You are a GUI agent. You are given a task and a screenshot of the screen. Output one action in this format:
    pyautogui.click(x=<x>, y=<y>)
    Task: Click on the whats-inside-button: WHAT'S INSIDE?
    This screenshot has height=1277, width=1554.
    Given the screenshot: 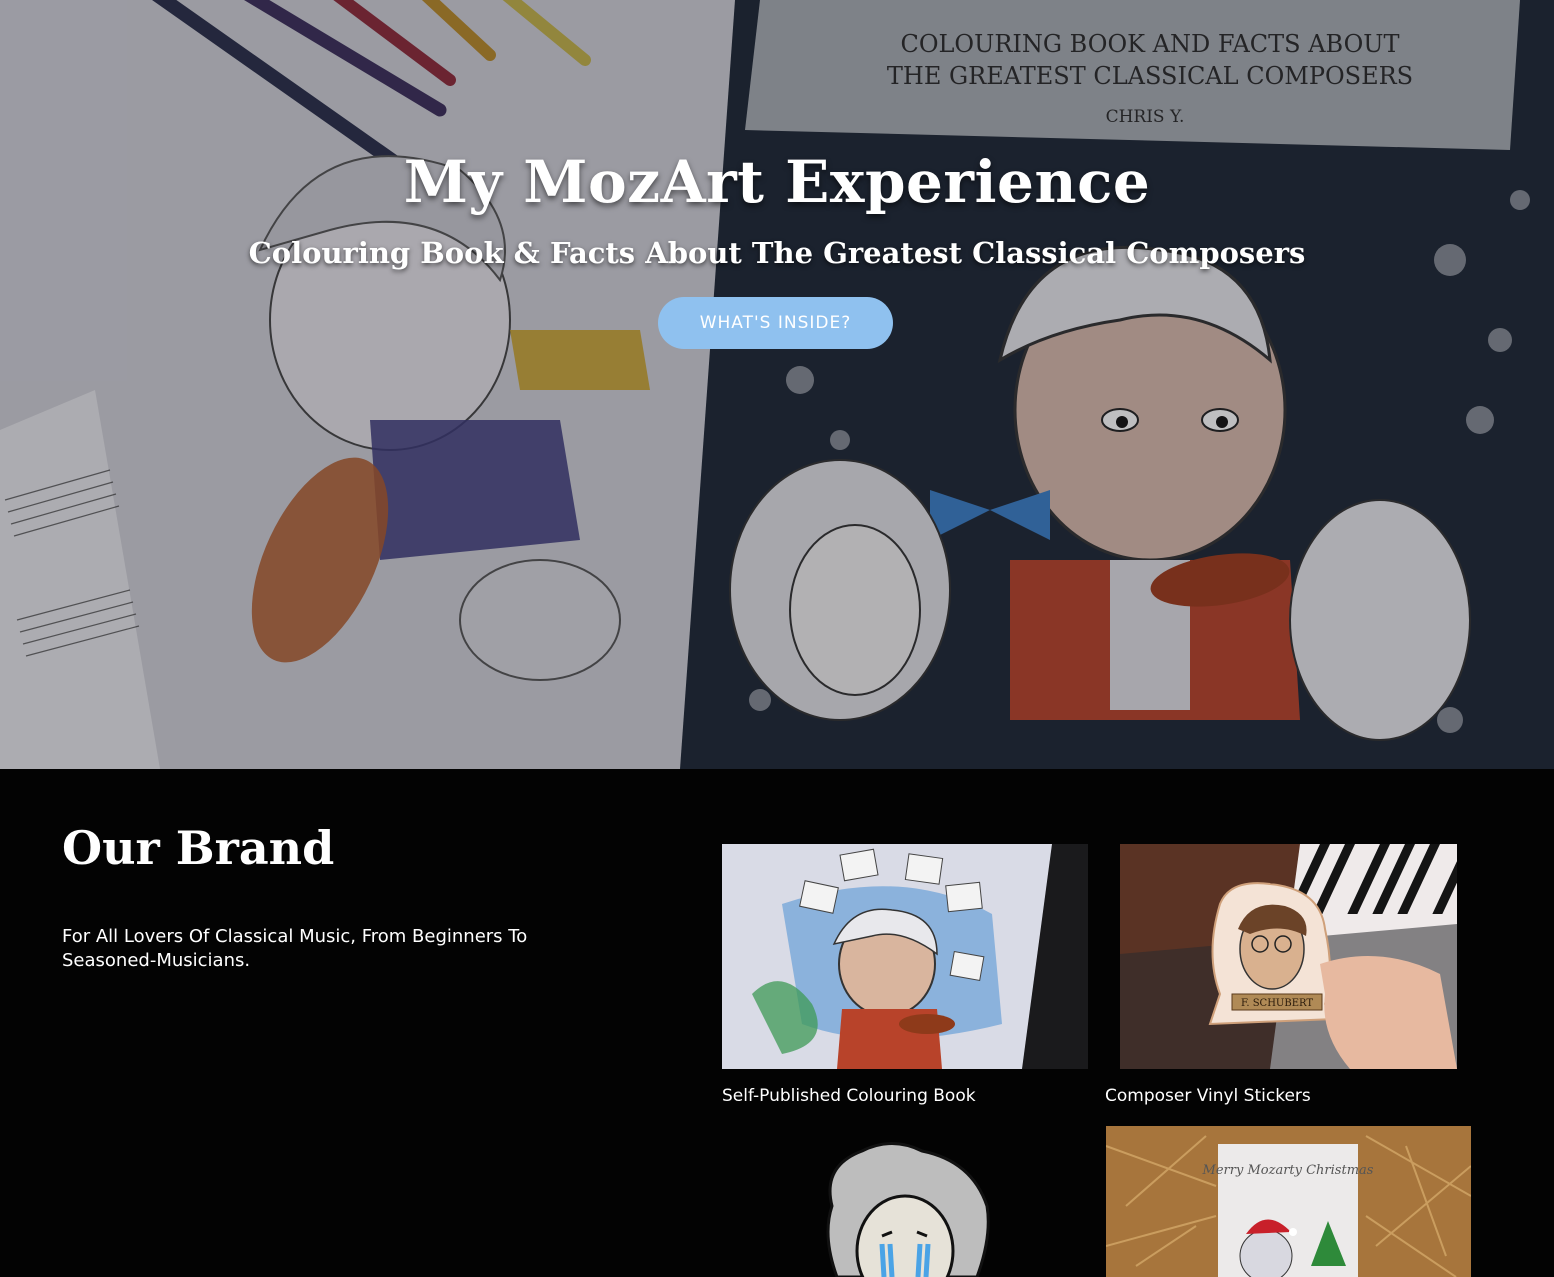 What is the action you would take?
    pyautogui.click(x=775, y=323)
    